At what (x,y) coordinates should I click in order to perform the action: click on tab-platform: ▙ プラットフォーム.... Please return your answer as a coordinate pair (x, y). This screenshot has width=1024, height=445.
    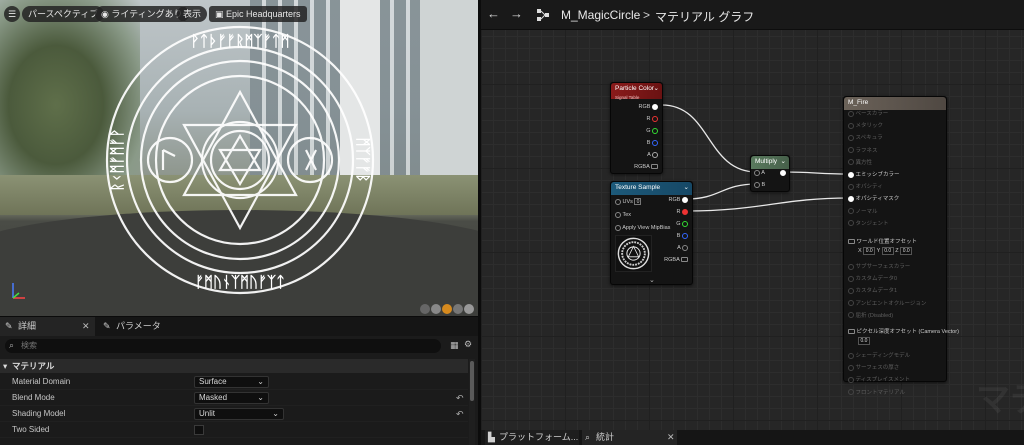
    Looking at the image, I should click on (532, 437).